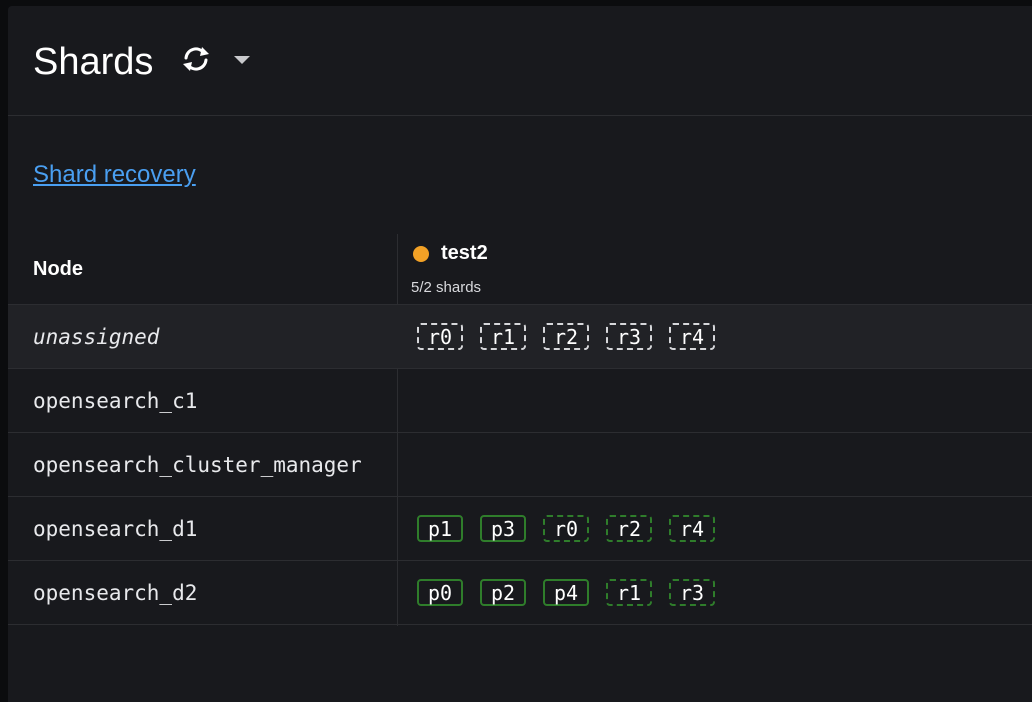  I want to click on shard-replica: r1, so click(629, 592).